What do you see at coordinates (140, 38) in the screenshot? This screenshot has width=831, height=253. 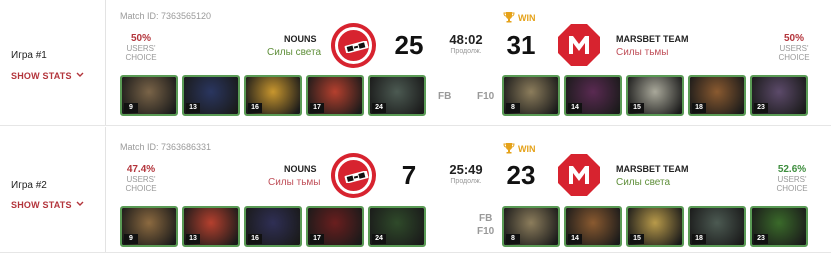 I see `left-choice-percent: 50%` at bounding box center [140, 38].